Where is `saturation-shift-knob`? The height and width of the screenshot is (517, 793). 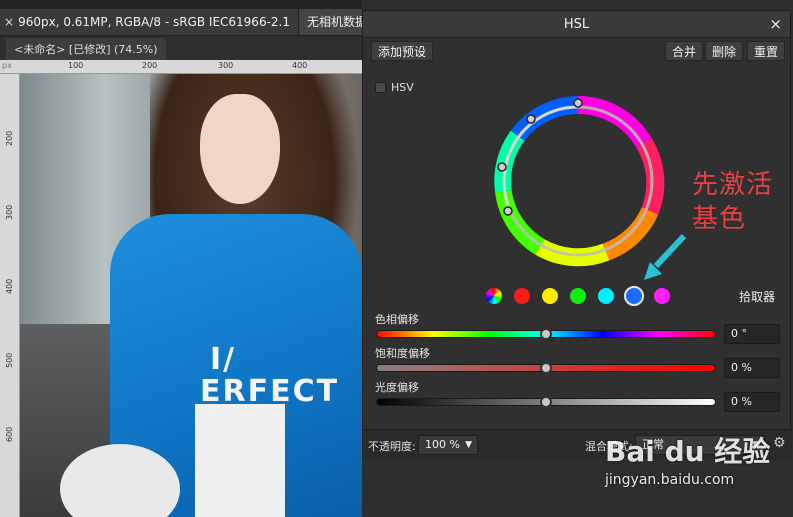
saturation-shift-knob is located at coordinates (546, 368).